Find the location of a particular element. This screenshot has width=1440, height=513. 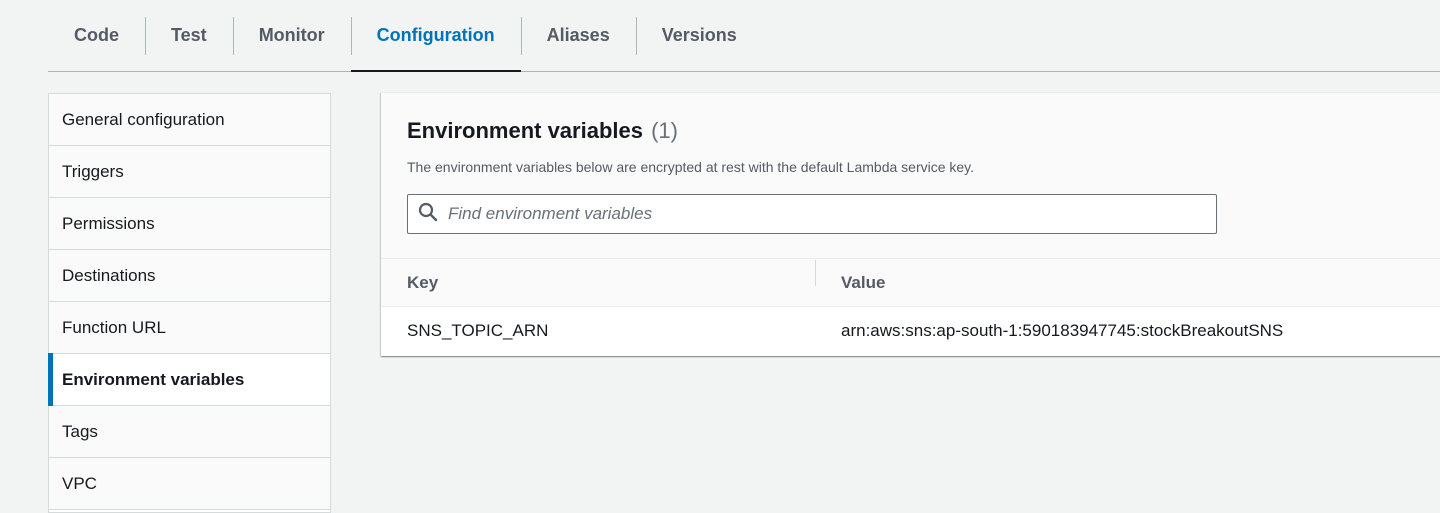

search-icon is located at coordinates (428, 214).